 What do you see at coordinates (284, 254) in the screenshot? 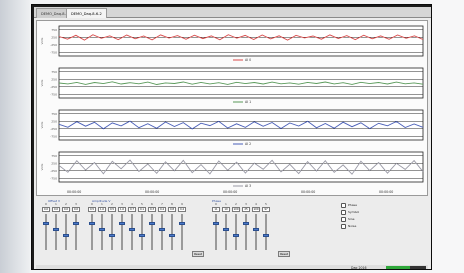
I see `phase-reset-button: Reset` at bounding box center [284, 254].